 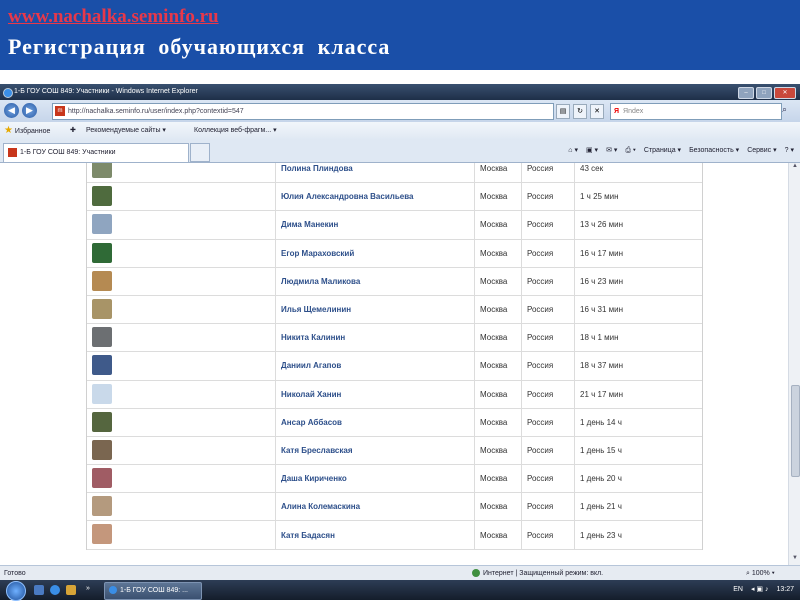 What do you see at coordinates (746, 93) in the screenshot?
I see `minimize-button: –` at bounding box center [746, 93].